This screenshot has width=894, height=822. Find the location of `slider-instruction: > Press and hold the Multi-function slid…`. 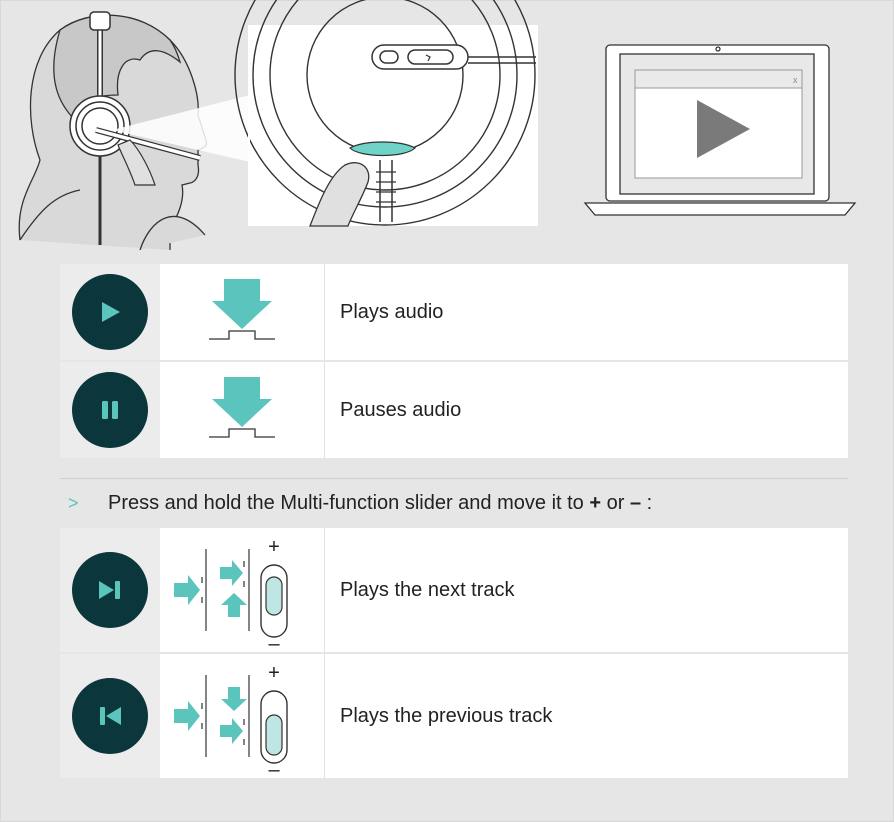

slider-instruction: > Press and hold the Multi-function slid… is located at coordinates (454, 502).